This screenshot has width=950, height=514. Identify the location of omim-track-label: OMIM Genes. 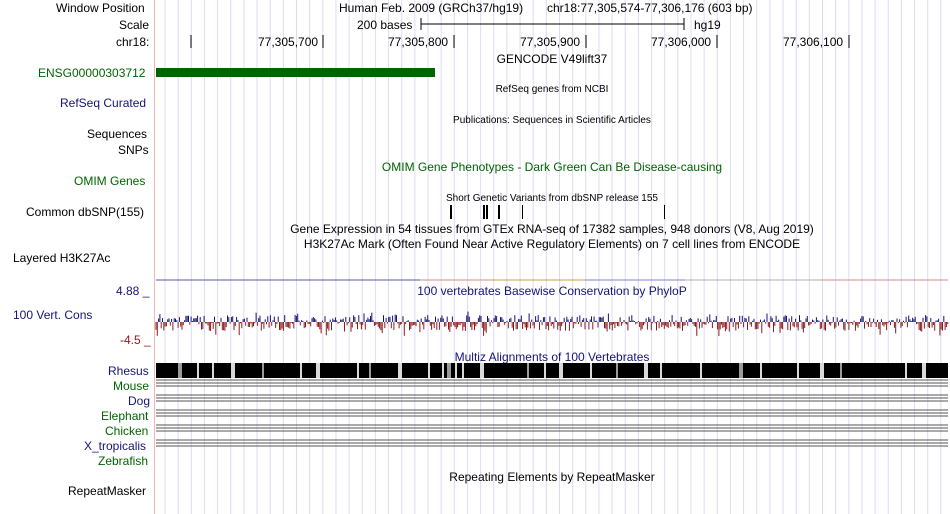
(109, 181).